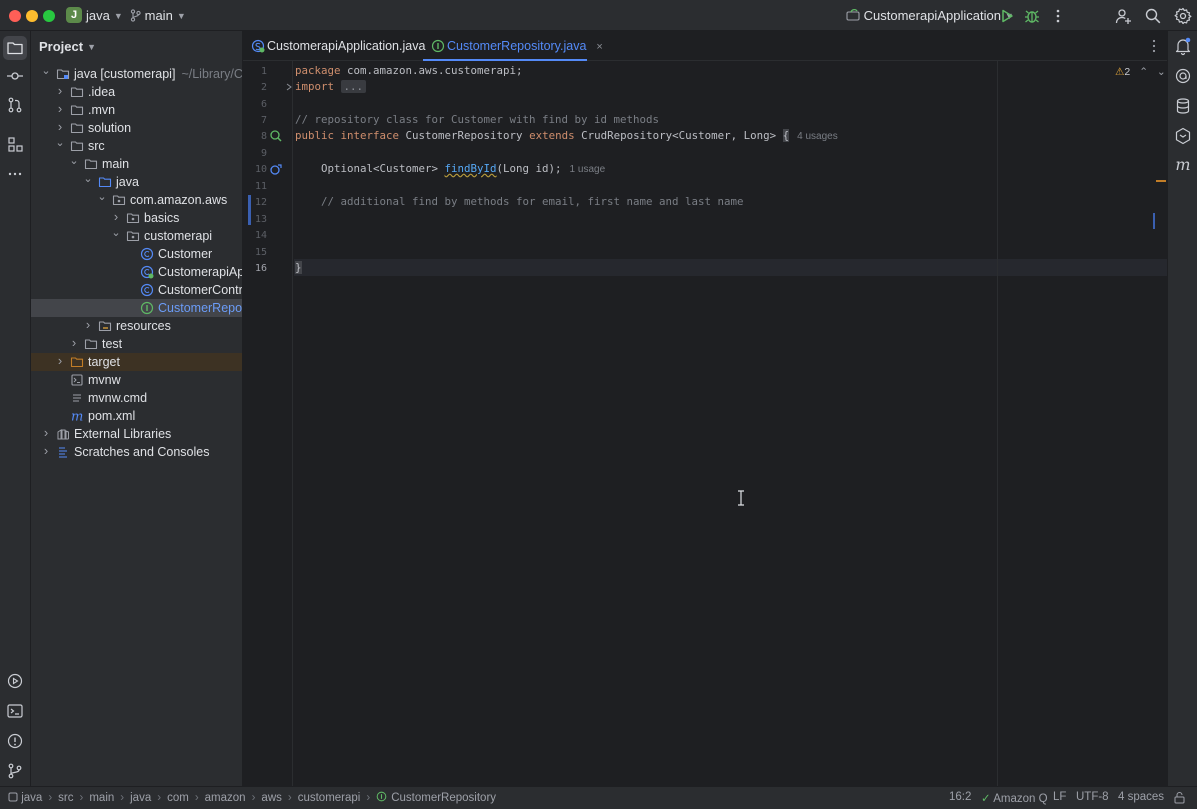 The width and height of the screenshot is (1197, 809). What do you see at coordinates (136, 72) in the screenshot?
I see `tree-item: ⌄ java [customerapi]~/Library/CloudSt` at bounding box center [136, 72].